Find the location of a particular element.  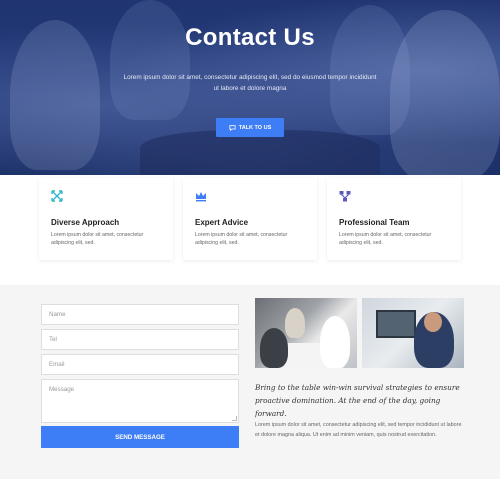

feature-title: Expert Advice is located at coordinates (222, 222).